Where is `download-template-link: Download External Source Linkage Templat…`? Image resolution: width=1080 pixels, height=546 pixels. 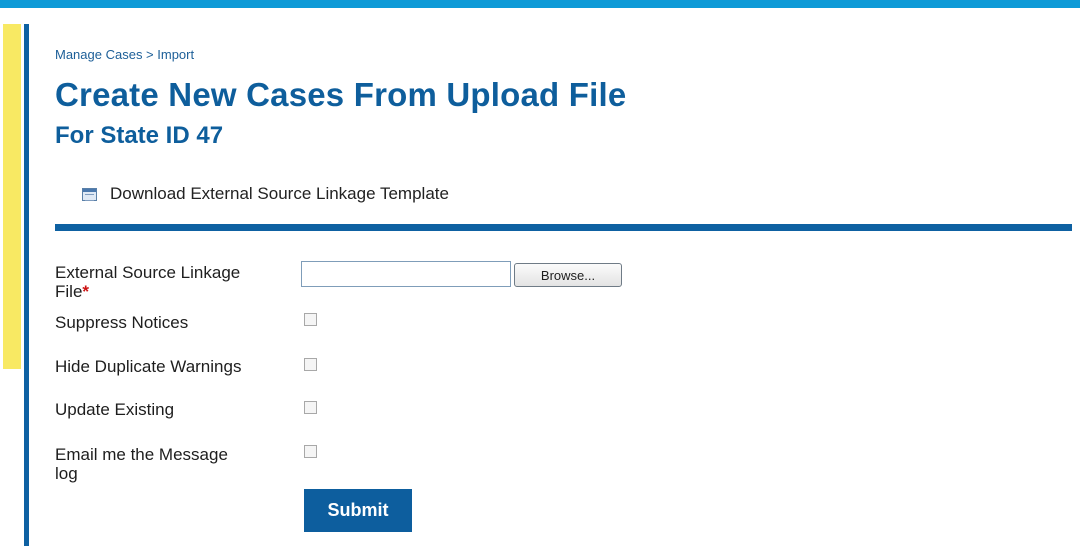
download-template-link: Download External Source Linkage Templat… is located at coordinates (265, 194).